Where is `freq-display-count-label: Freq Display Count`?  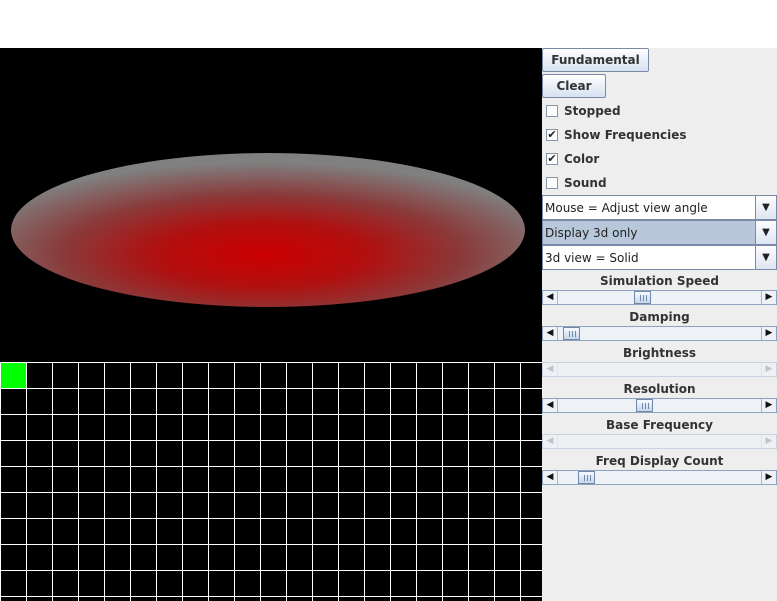
freq-display-count-label: Freq Display Count is located at coordinates (659, 461).